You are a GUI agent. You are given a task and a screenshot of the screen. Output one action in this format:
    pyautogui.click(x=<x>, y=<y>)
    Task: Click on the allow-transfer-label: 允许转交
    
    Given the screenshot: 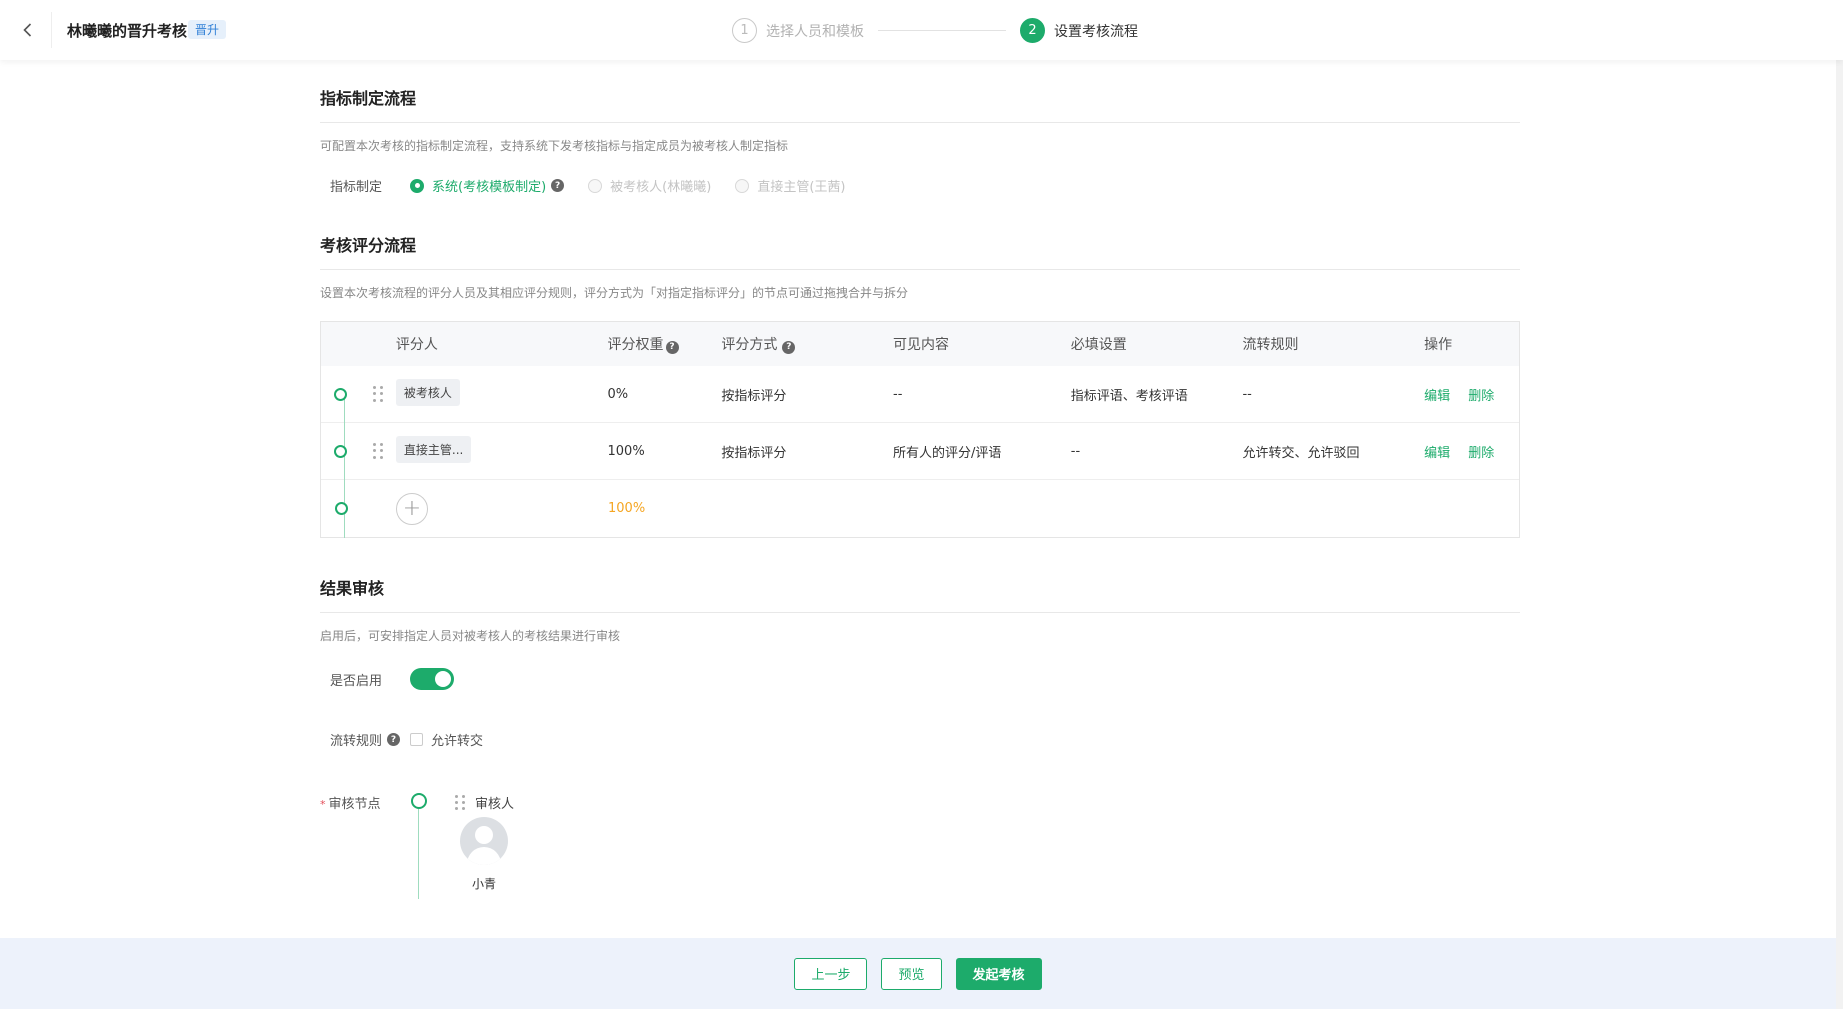 What is the action you would take?
    pyautogui.click(x=457, y=739)
    